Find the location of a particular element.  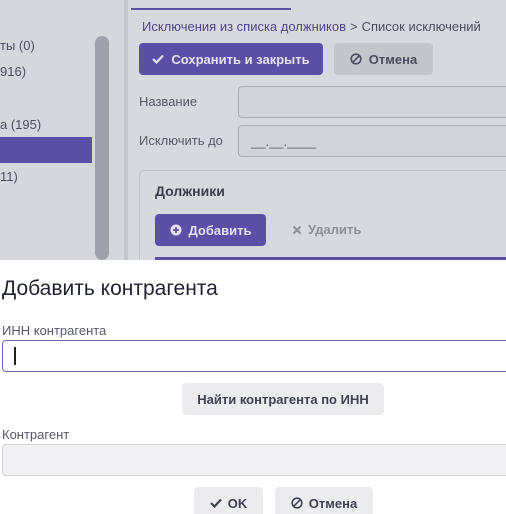

panel-splitter is located at coordinates (126, 130).